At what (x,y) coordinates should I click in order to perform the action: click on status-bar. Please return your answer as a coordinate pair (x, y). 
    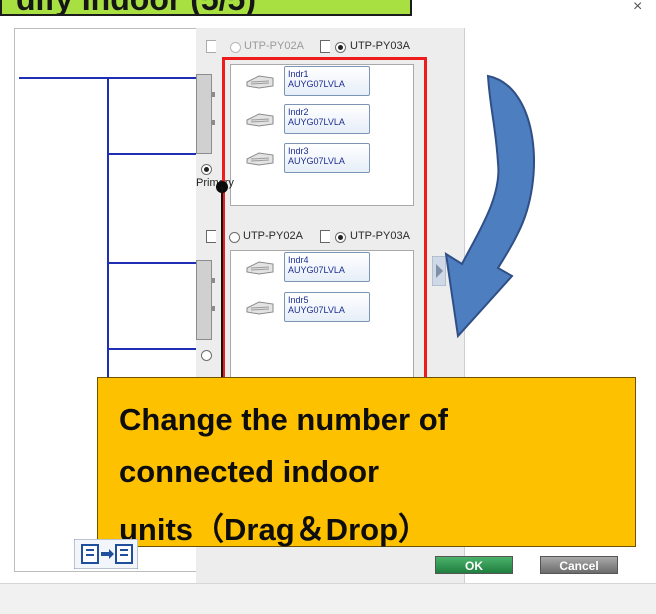
    Looking at the image, I should click on (328, 598).